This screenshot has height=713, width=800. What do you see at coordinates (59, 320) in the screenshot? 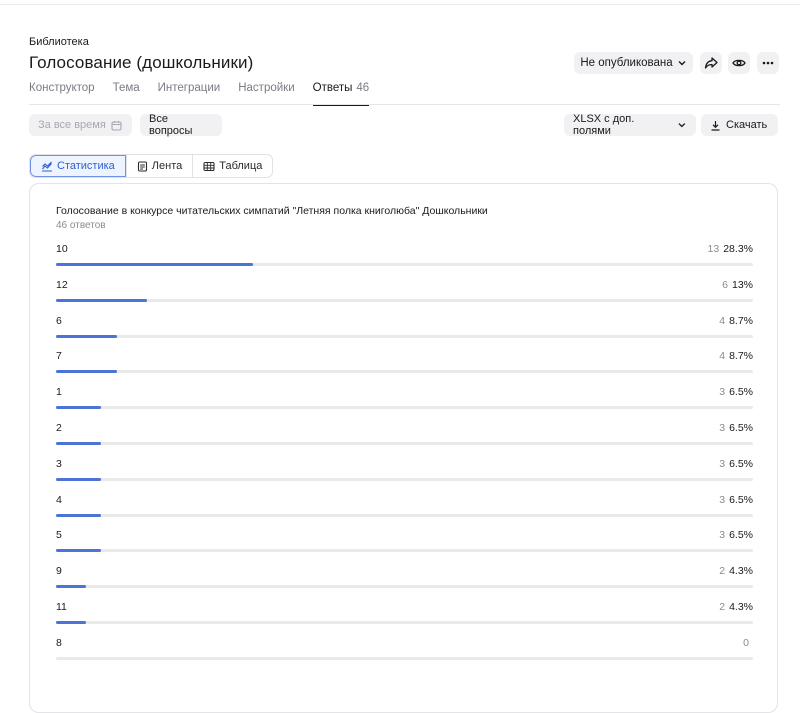
I see `answer-label: 6` at bounding box center [59, 320].